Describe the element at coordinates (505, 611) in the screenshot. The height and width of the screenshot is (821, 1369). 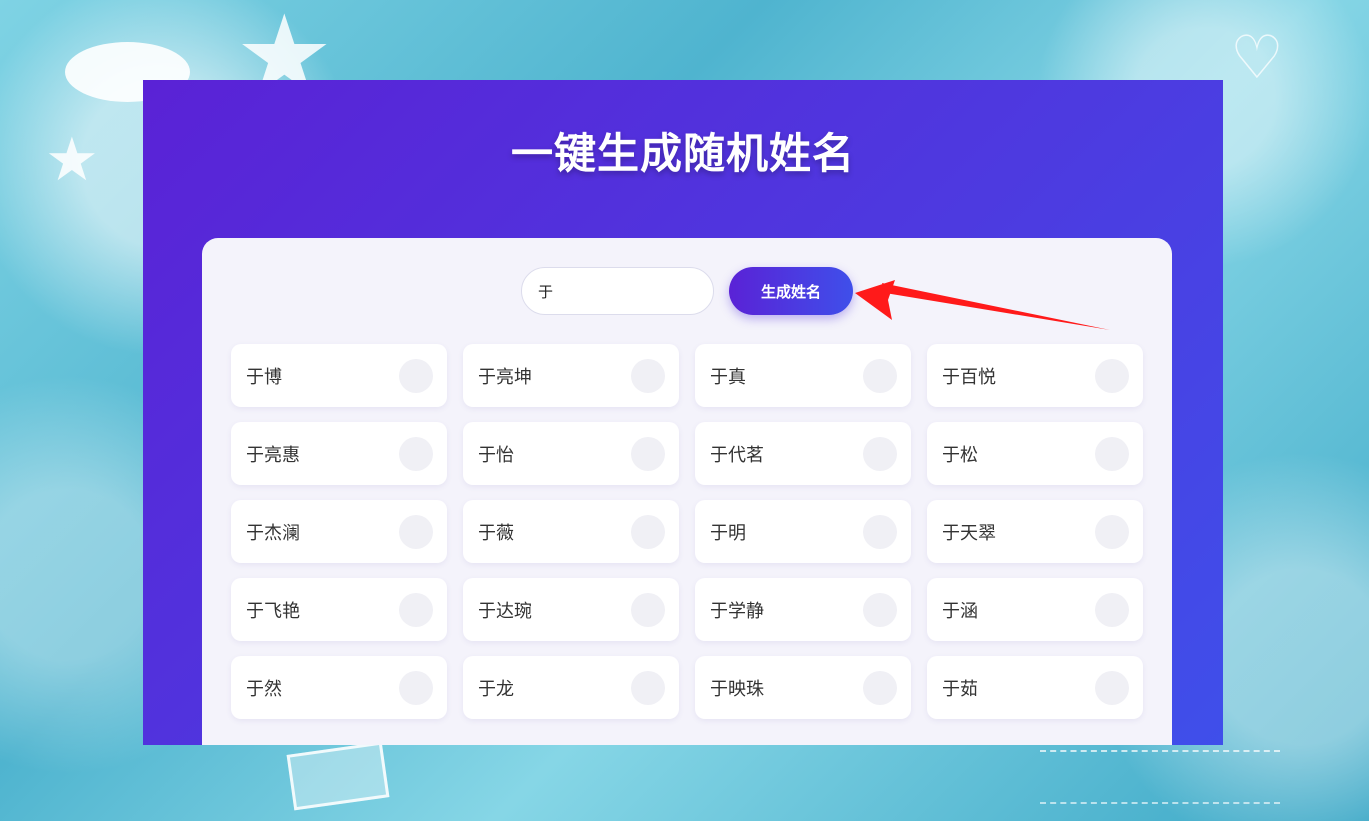
I see `name-text: 于达琬` at that location.